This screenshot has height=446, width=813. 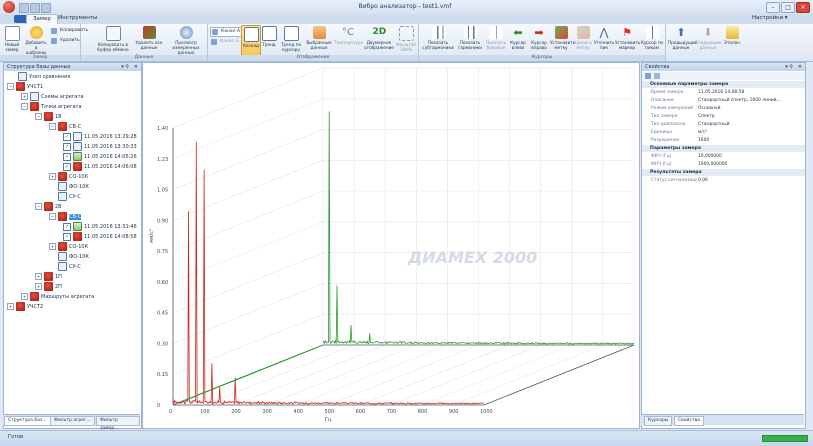 What do you see at coordinates (77, 18) in the screenshot?
I see `tab-tools: Инструменты` at bounding box center [77, 18].